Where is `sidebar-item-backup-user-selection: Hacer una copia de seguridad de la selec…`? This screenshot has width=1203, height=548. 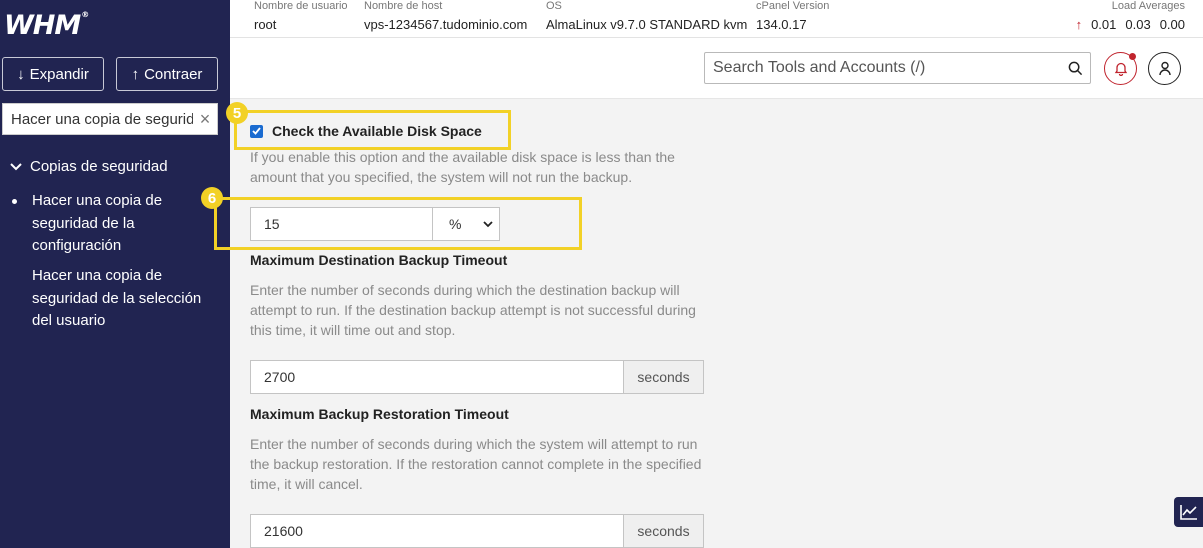 sidebar-item-backup-user-selection: Hacer una copia de seguridad de la selec… is located at coordinates (124, 299).